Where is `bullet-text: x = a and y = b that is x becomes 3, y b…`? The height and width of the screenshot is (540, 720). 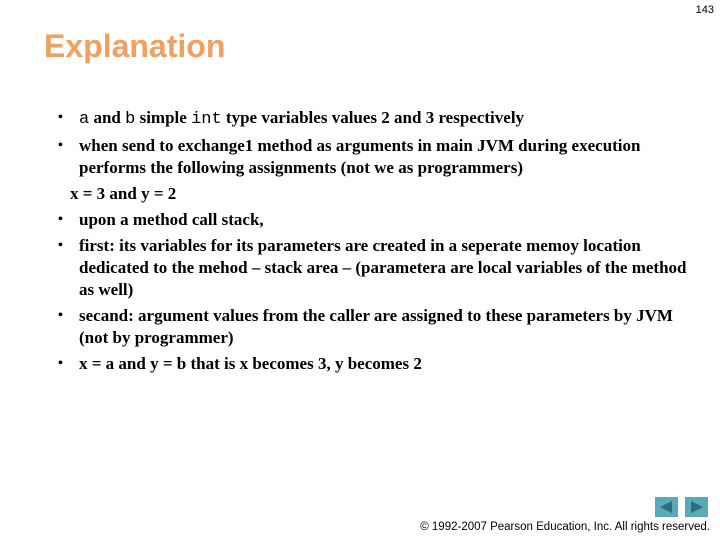
bullet-text: x = a and y = b that is x becomes 3, y b… is located at coordinates (250, 363).